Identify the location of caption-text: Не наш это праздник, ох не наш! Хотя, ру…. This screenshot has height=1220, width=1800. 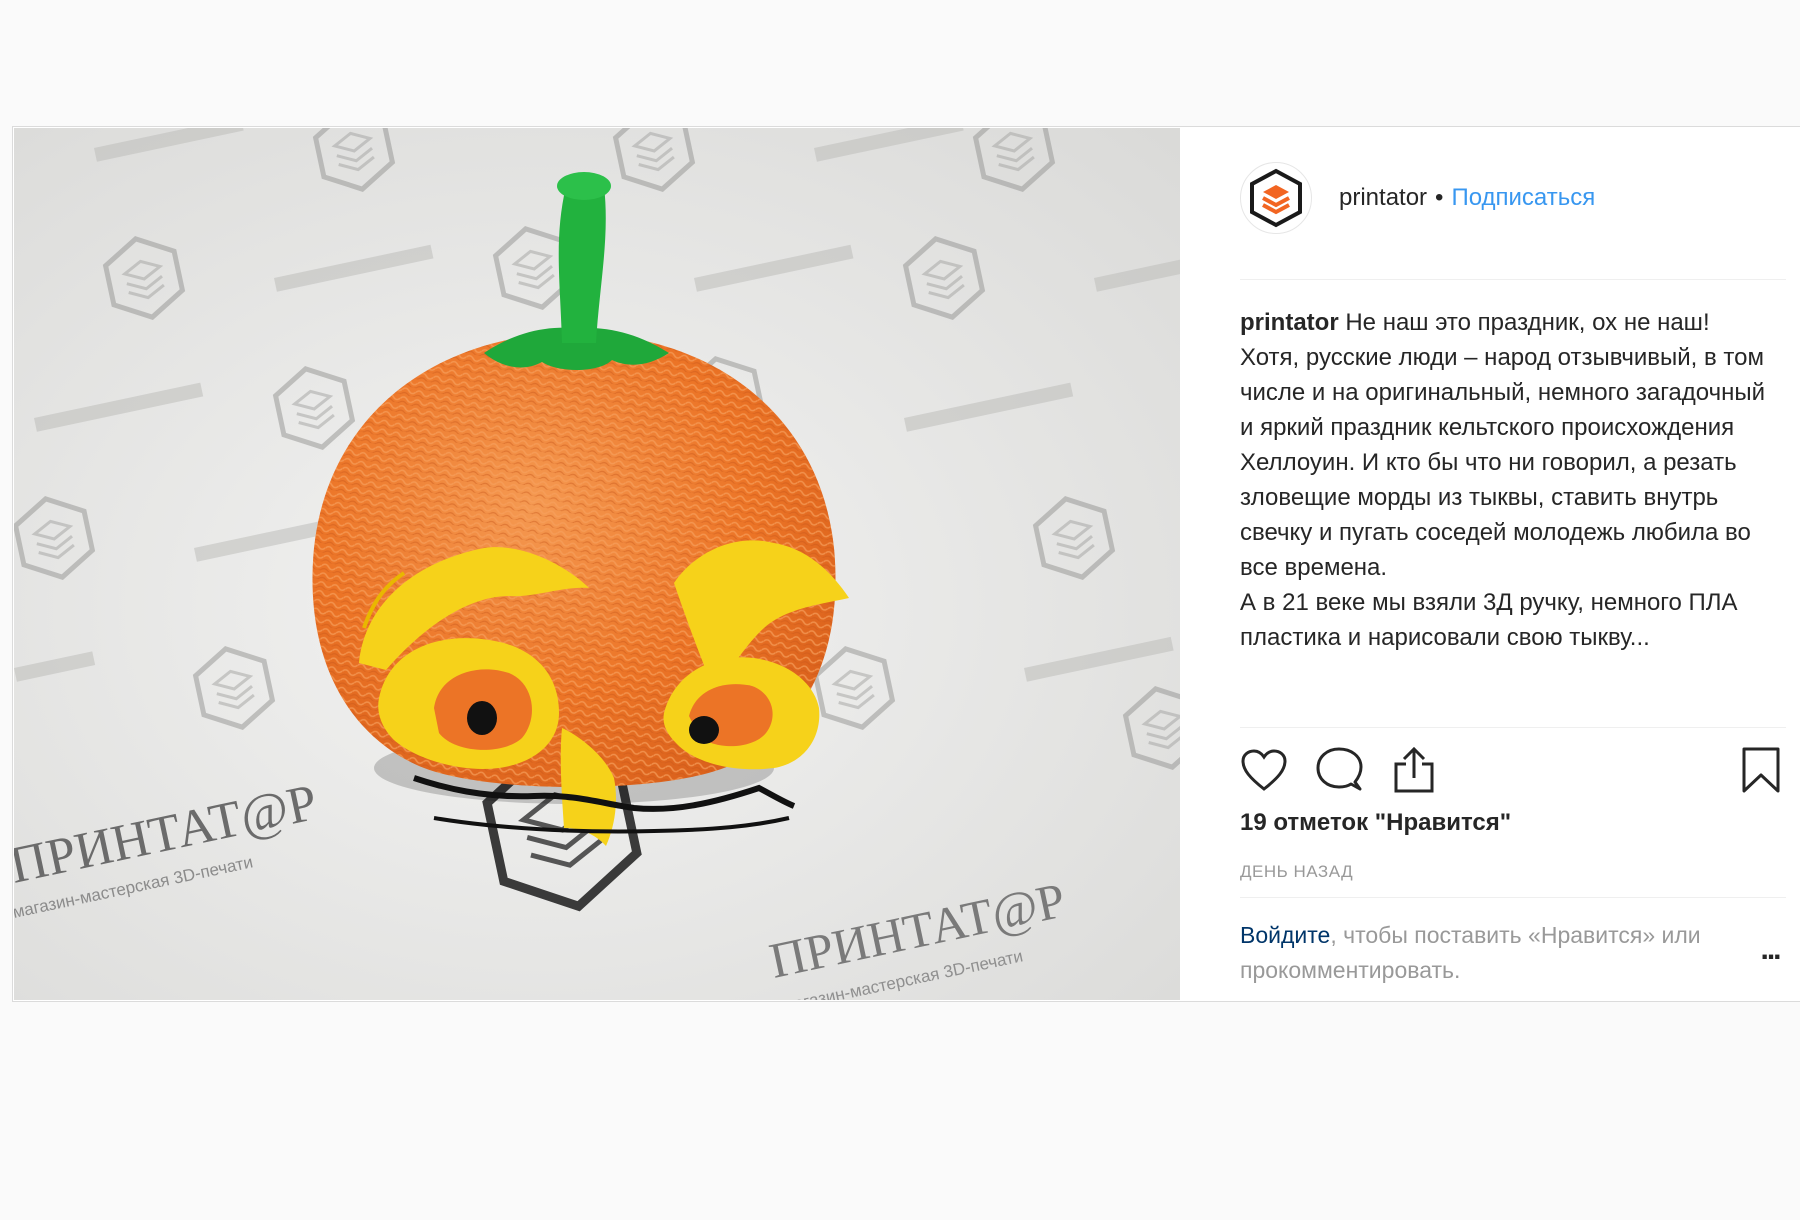
(1502, 480).